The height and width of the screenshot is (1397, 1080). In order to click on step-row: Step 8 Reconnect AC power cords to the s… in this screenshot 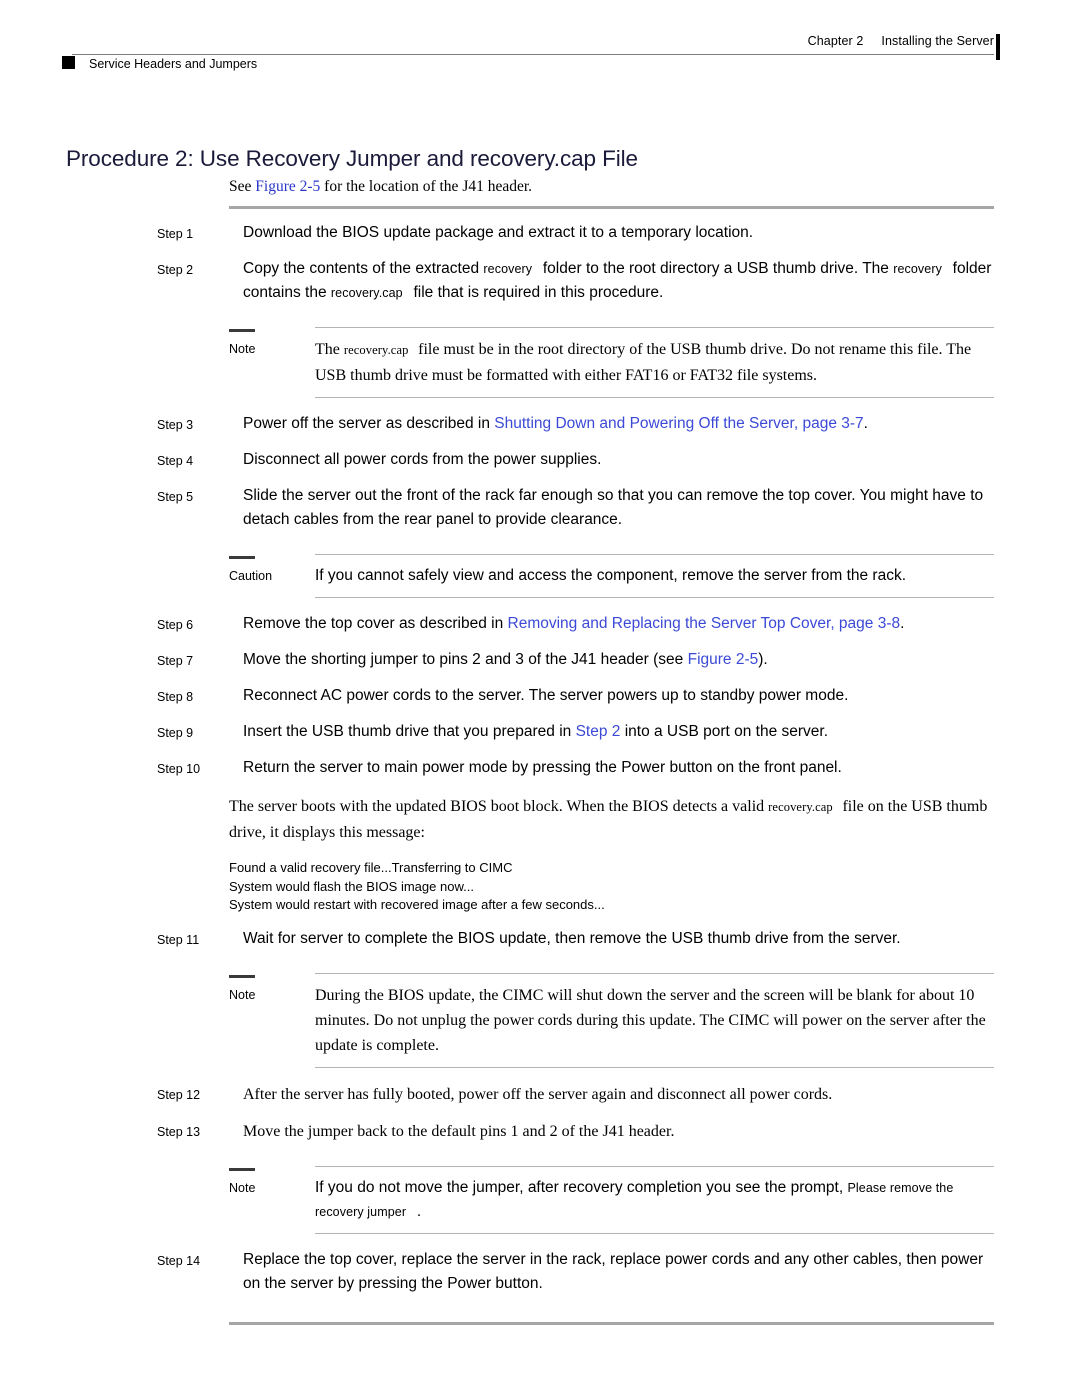, I will do `click(540, 696)`.